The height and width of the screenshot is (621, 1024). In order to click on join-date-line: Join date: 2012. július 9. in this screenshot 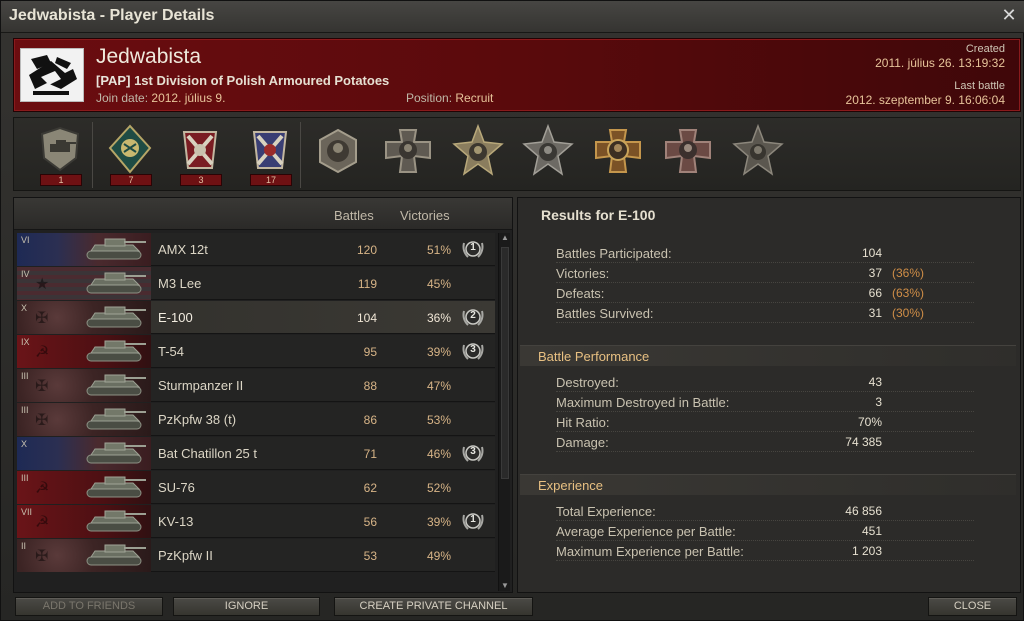, I will do `click(160, 98)`.